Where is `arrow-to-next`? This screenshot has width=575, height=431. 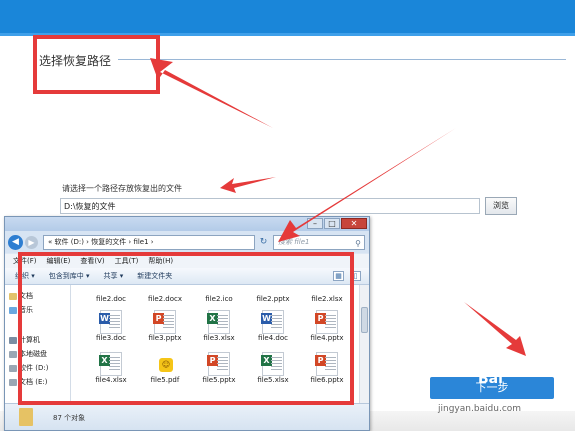 arrow-to-next is located at coordinates (495, 329).